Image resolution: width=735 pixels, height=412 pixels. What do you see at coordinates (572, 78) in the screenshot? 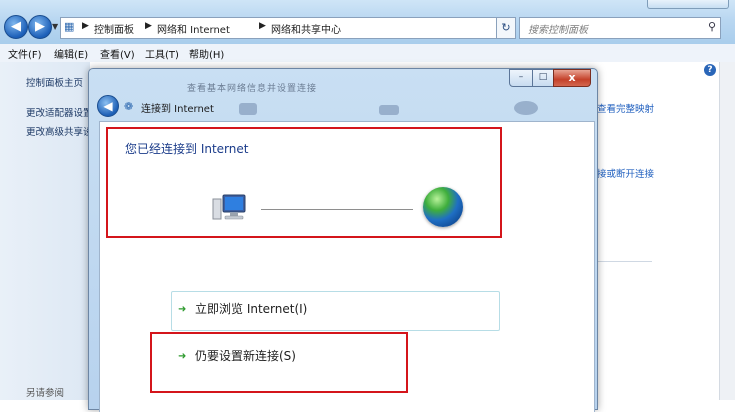
I see `close-button: x` at bounding box center [572, 78].